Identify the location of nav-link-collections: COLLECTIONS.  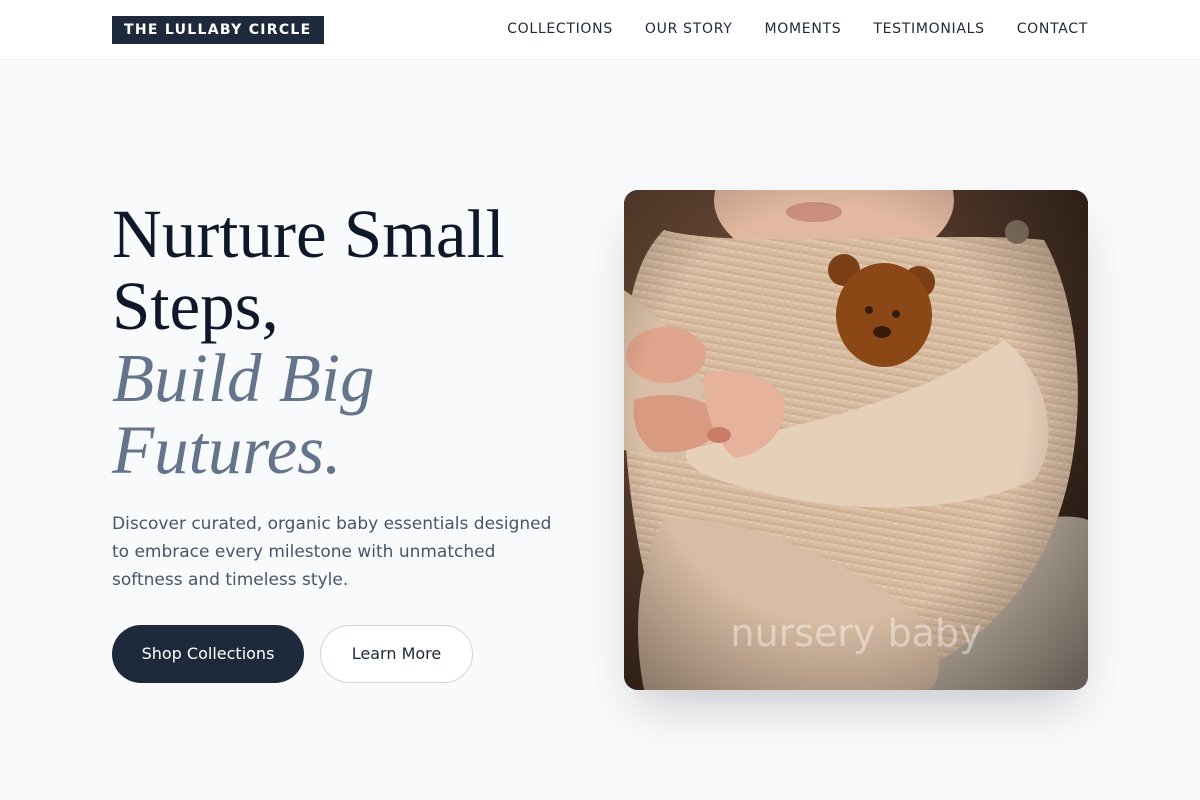
(560, 29).